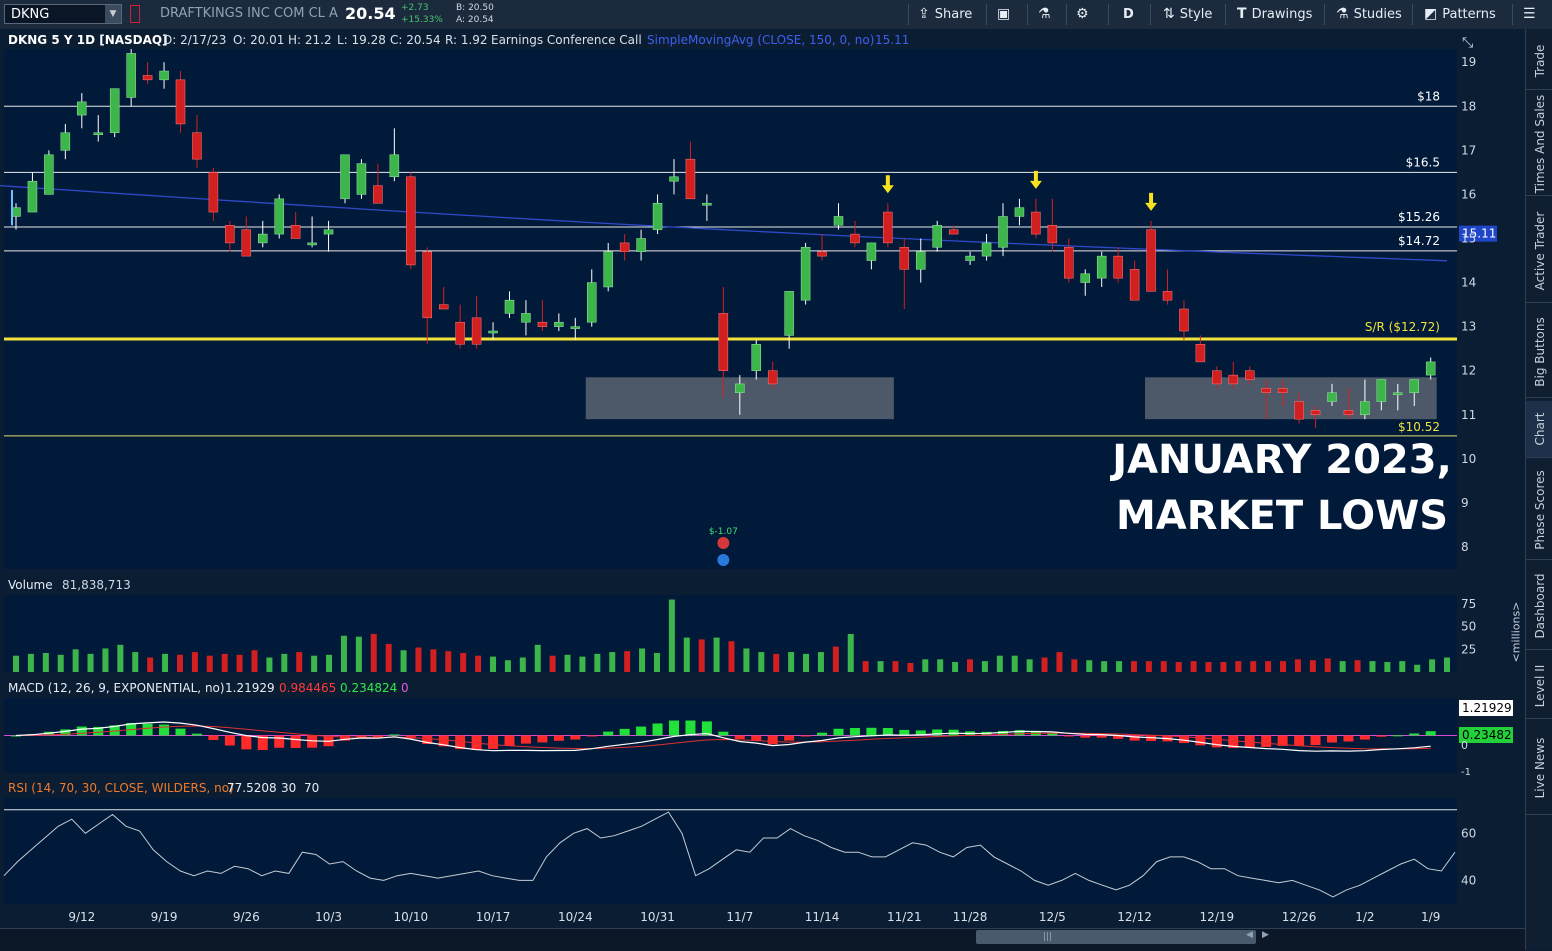 This screenshot has height=951, width=1552. What do you see at coordinates (723, 560) in the screenshot?
I see `earnings-info-icon` at bounding box center [723, 560].